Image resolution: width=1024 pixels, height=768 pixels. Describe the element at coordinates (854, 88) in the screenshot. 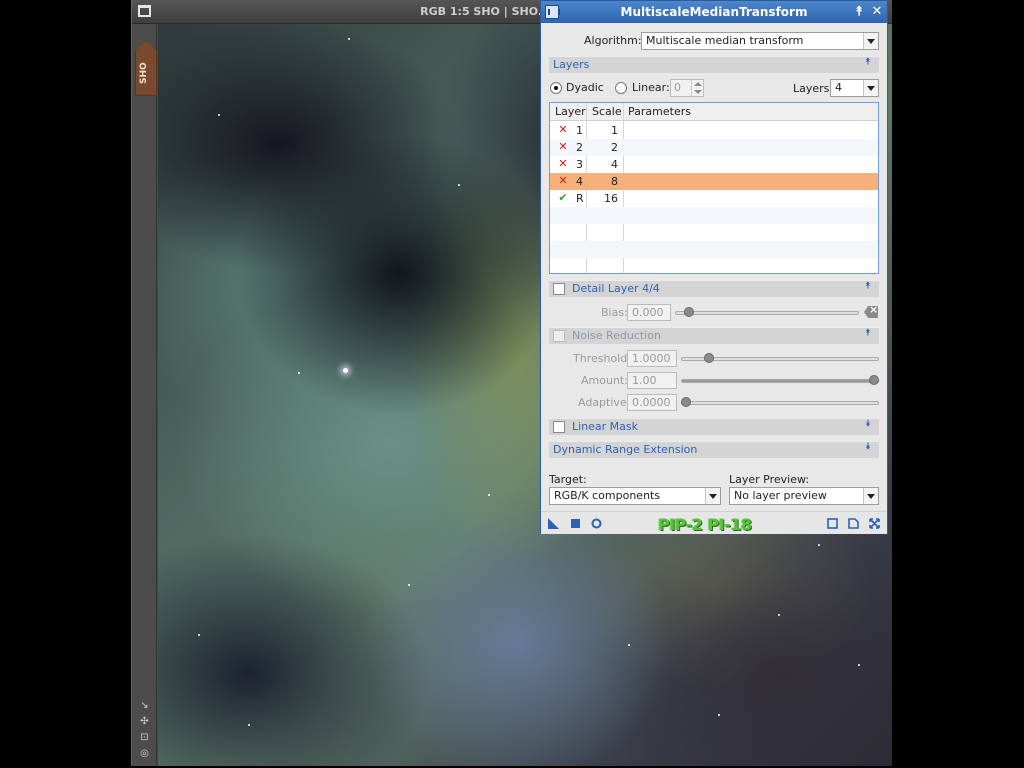

I see `layers-count-combo: 4` at that location.